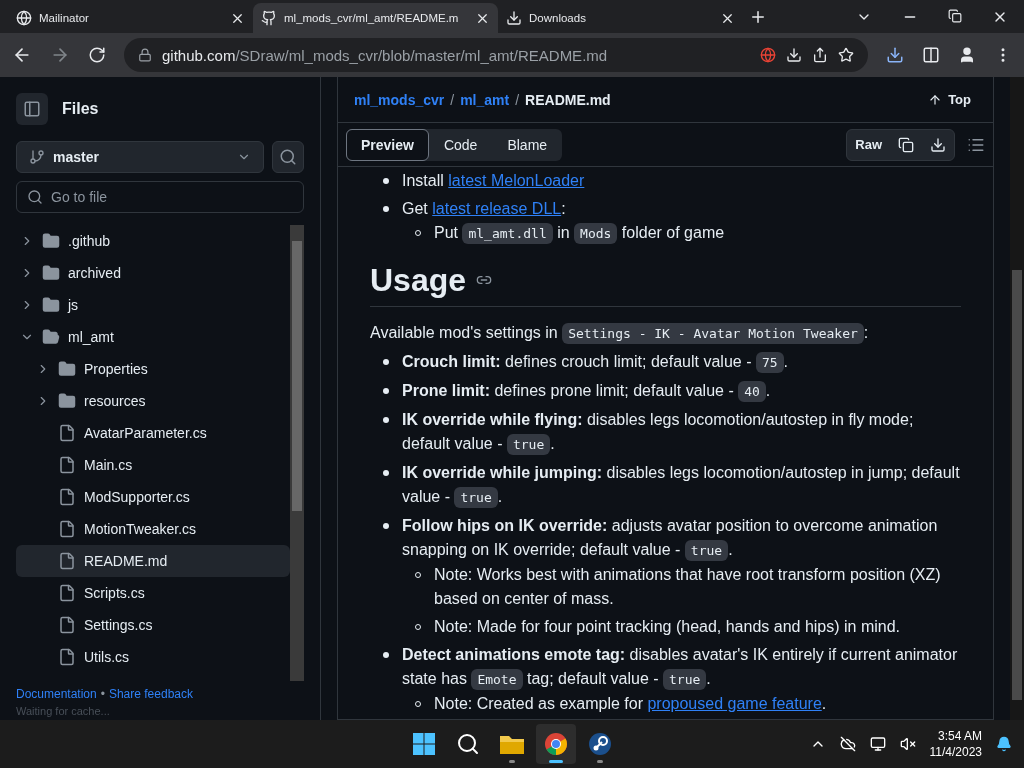 This screenshot has width=1024, height=768. I want to click on install-icon, so click(794, 55).